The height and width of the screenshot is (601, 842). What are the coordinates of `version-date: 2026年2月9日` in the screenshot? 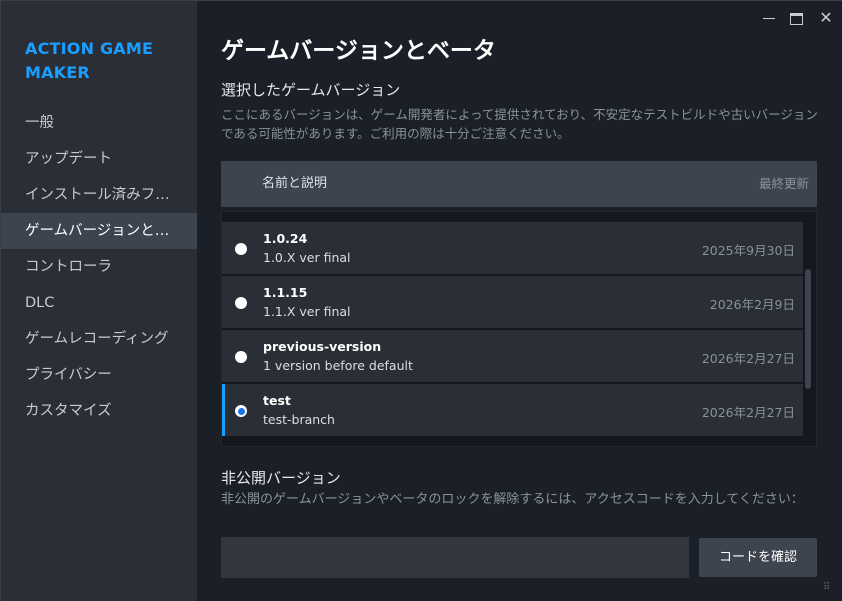 It's located at (752, 304).